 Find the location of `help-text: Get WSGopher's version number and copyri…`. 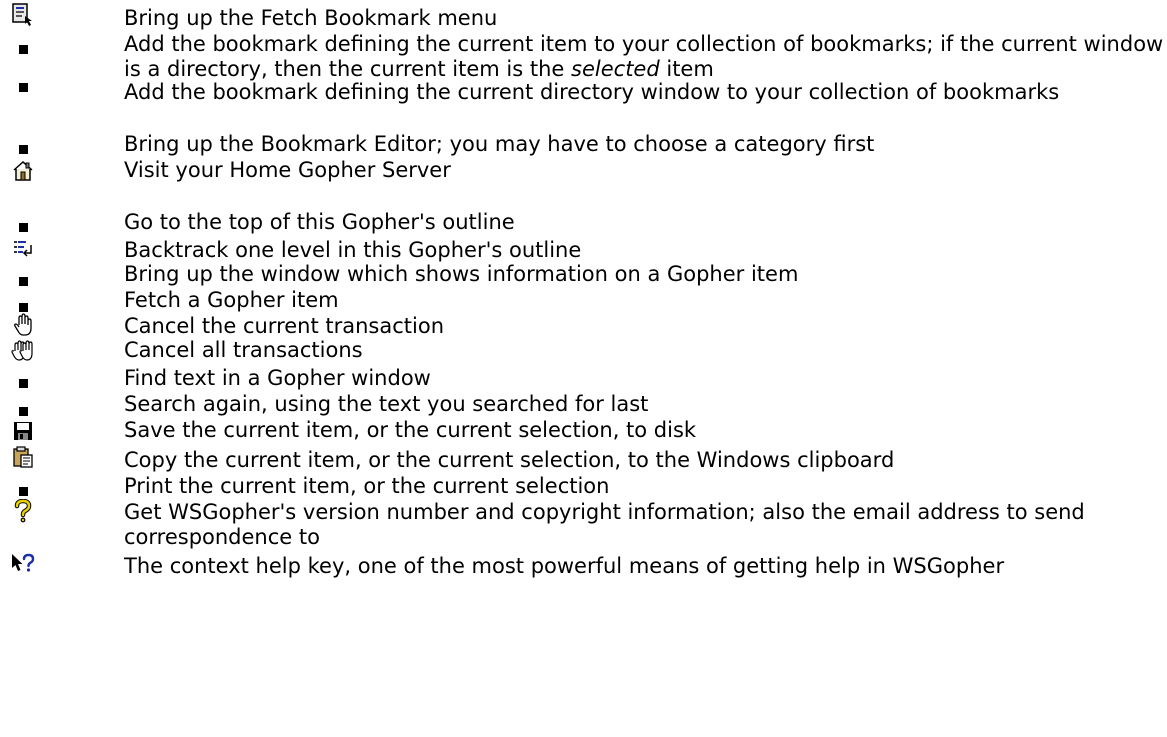

help-text: Get WSGopher's version number and copyri… is located at coordinates (604, 524).